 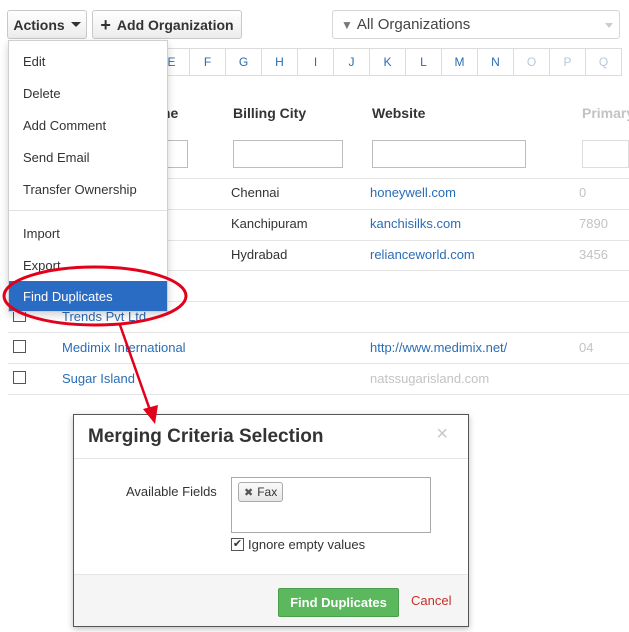 I want to click on add-organization-button: + Add Organization, so click(x=167, y=24).